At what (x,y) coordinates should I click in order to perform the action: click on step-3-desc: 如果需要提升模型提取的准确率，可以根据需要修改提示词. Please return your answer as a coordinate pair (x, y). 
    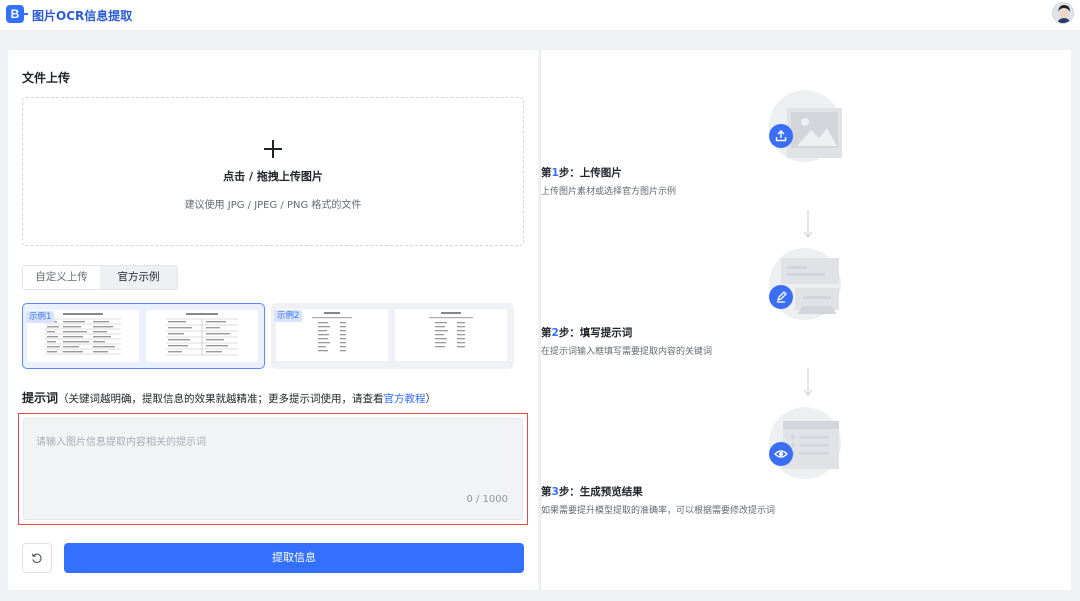
    Looking at the image, I should click on (658, 511).